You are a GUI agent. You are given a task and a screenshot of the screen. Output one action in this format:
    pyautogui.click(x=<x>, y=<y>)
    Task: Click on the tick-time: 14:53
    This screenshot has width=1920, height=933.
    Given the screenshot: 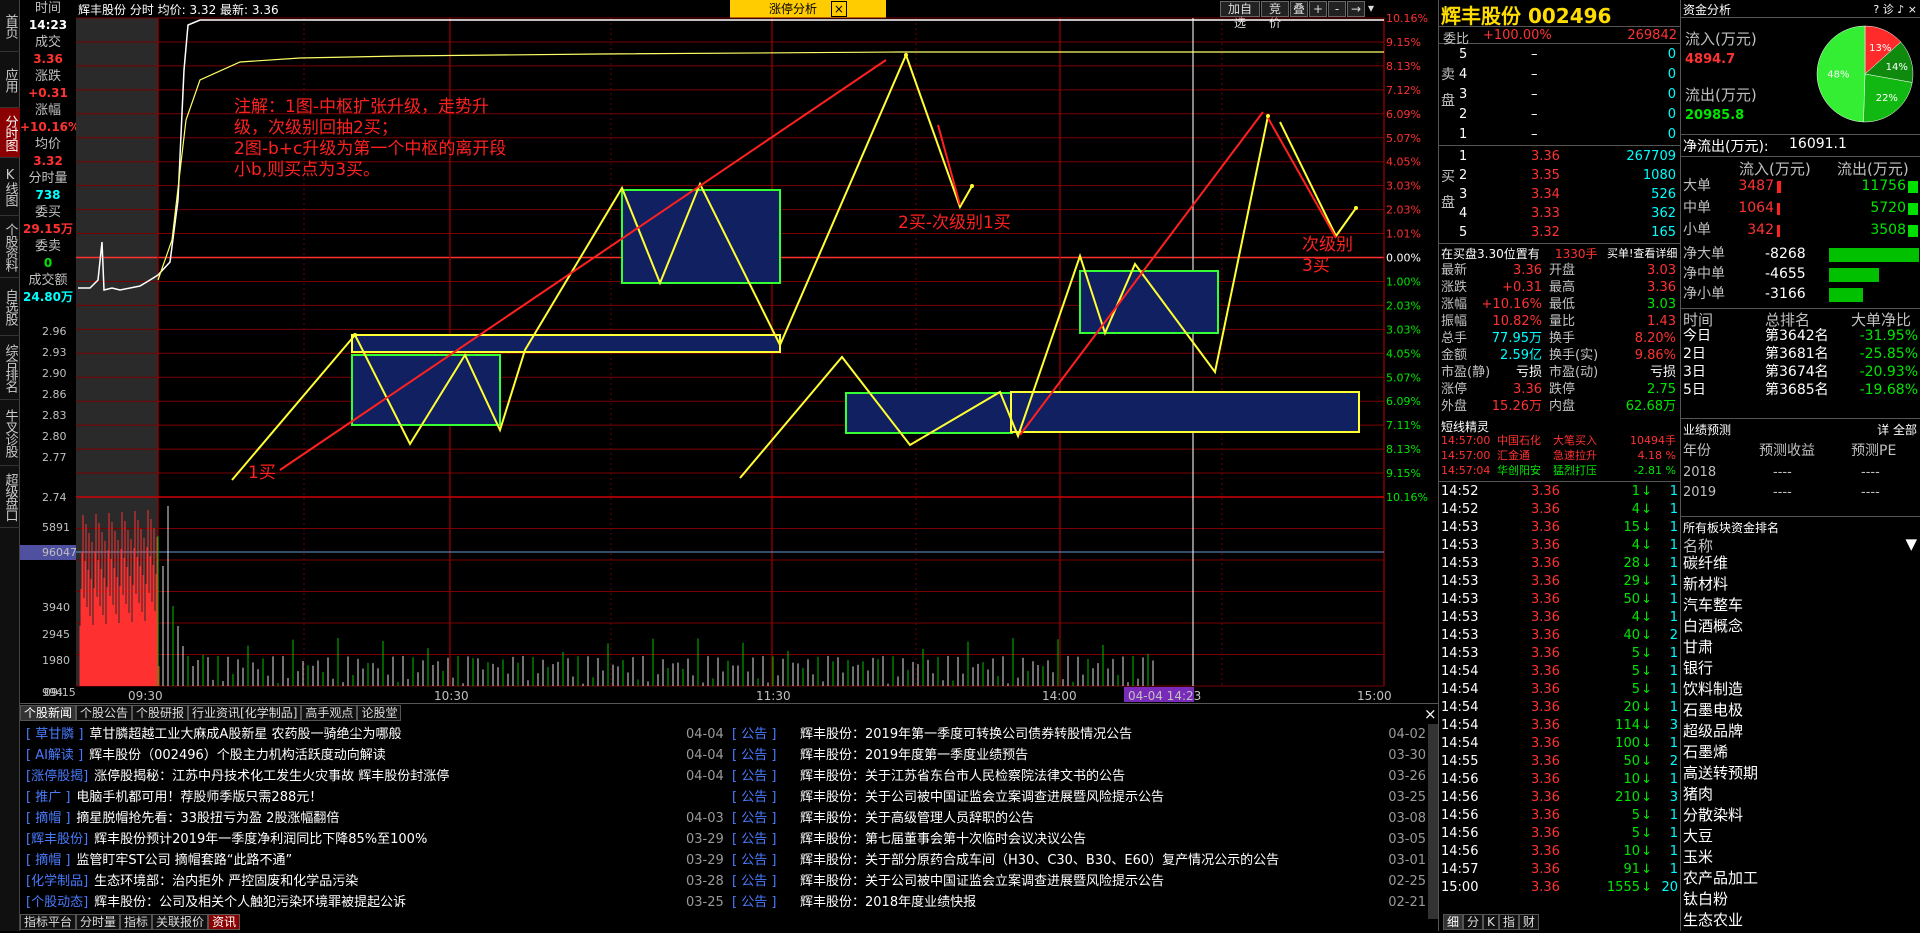 What is the action you would take?
    pyautogui.click(x=1460, y=599)
    